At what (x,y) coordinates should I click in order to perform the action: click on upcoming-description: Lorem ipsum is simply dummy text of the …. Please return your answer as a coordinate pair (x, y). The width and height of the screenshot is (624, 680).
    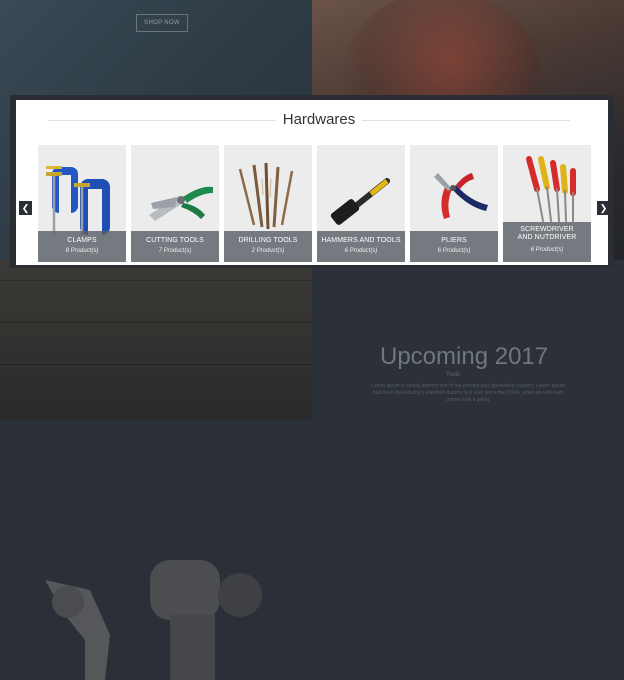
    Looking at the image, I should click on (468, 393).